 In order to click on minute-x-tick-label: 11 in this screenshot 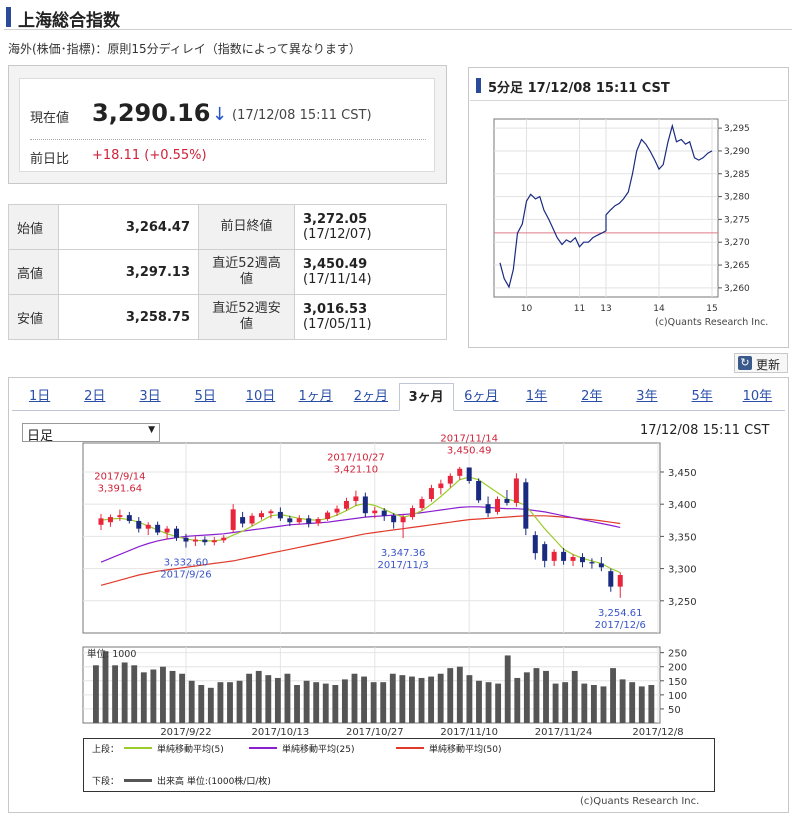, I will do `click(579, 309)`.